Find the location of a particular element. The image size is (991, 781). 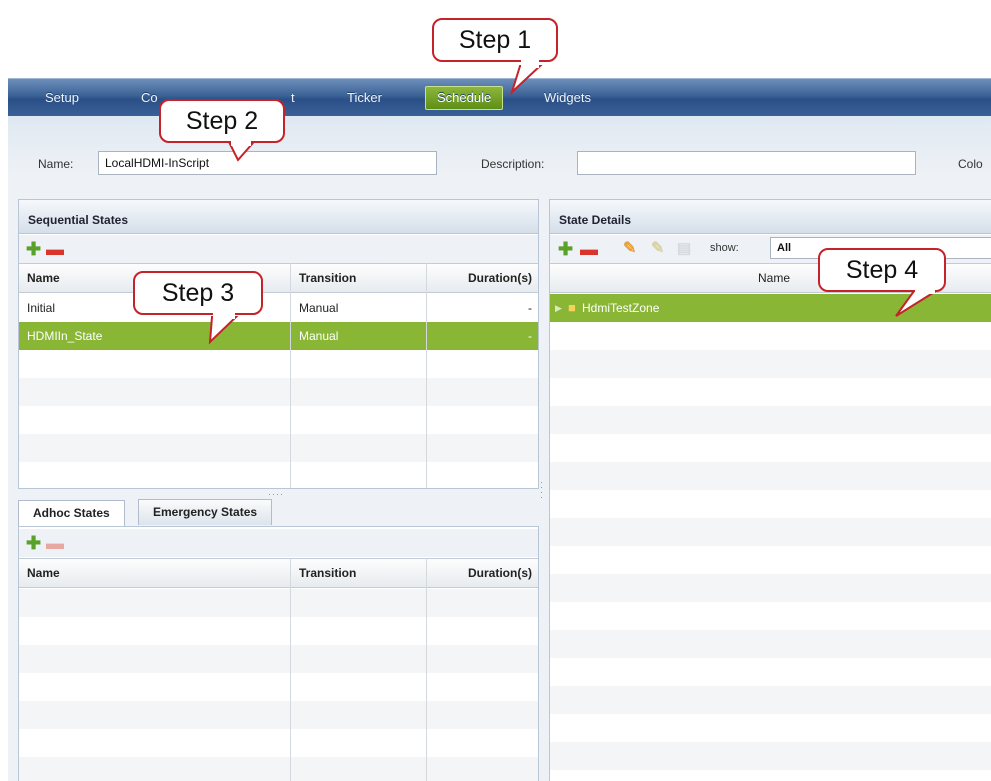

add-state-button: ✚ is located at coordinates (33, 249).